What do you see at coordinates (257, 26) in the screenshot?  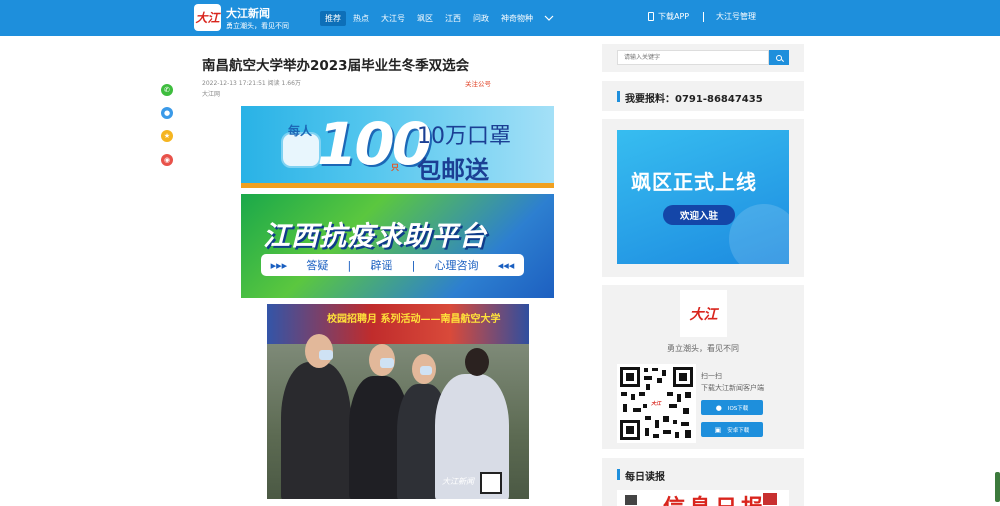 I see `brand-slogan: 勇立潮头，看见不同` at bounding box center [257, 26].